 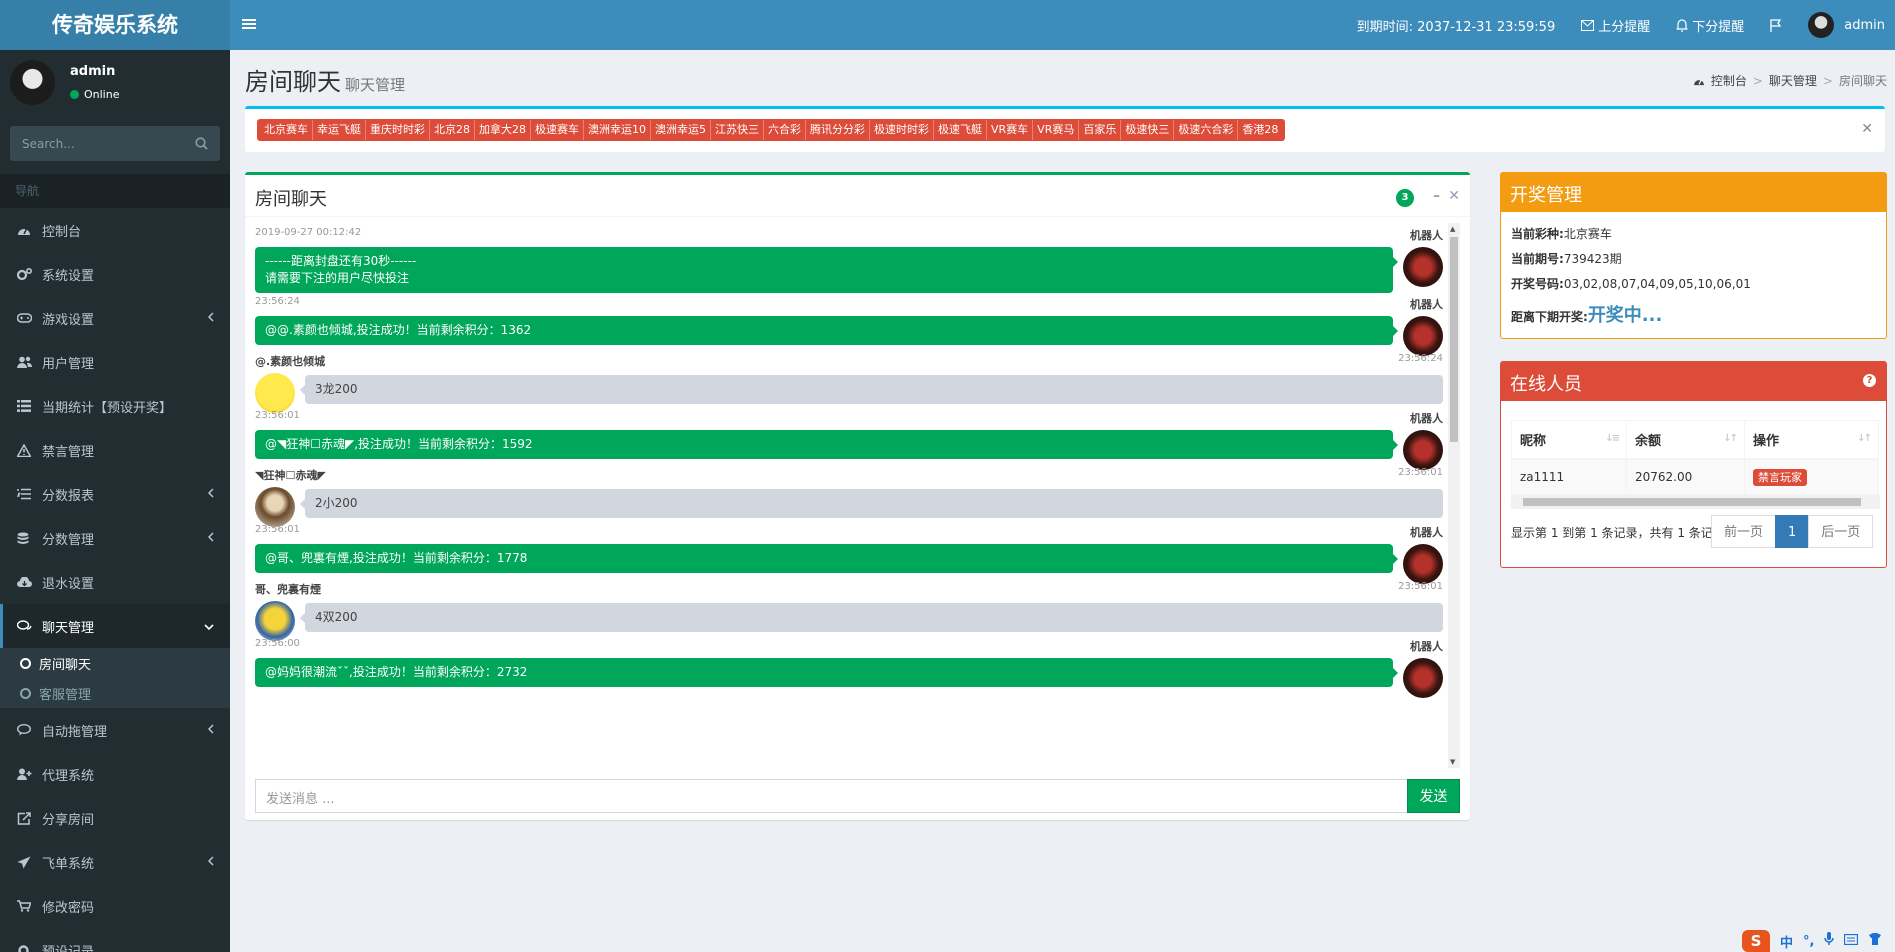 What do you see at coordinates (1792, 531) in the screenshot?
I see `page-1-button: 1` at bounding box center [1792, 531].